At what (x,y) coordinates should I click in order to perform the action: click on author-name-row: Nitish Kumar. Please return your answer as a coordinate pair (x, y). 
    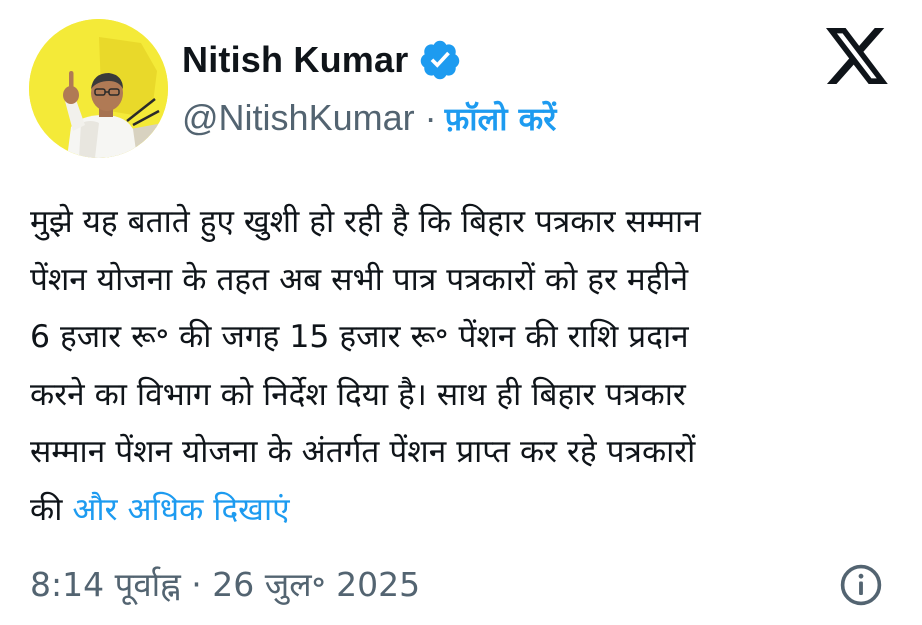
    Looking at the image, I should click on (322, 60).